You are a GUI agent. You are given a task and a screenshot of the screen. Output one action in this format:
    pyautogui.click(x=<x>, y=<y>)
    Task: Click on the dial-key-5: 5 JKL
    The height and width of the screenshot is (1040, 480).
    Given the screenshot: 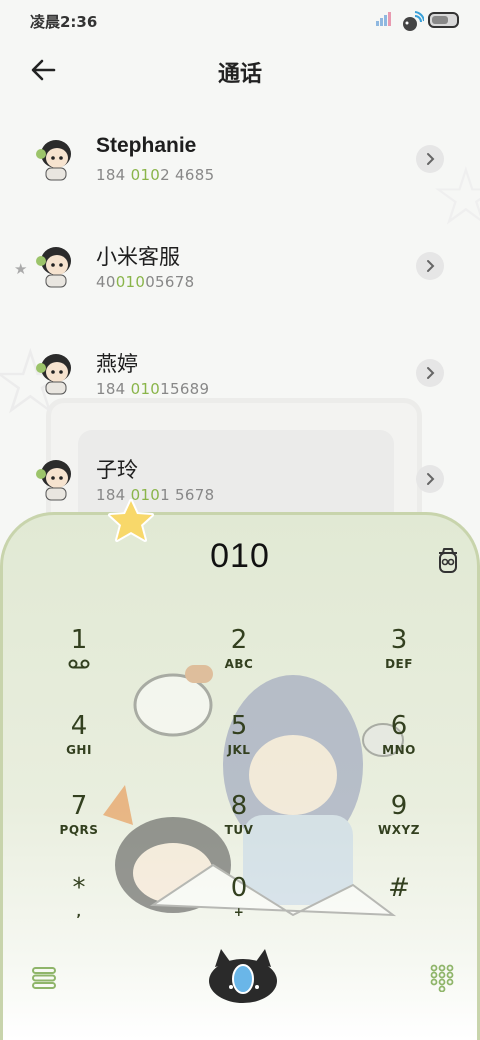 What is the action you would take?
    pyautogui.click(x=239, y=746)
    